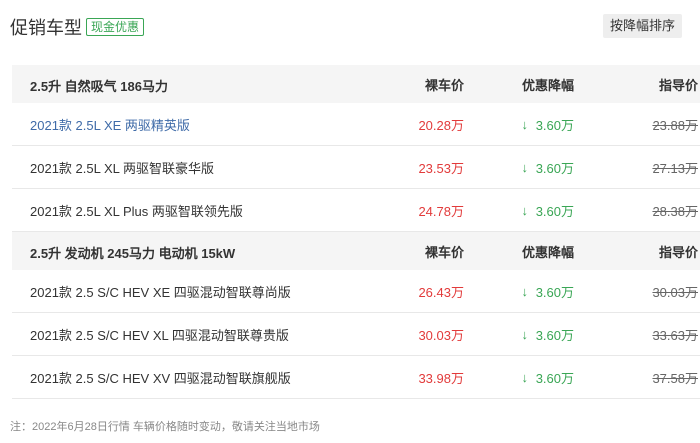 Image resolution: width=700 pixels, height=443 pixels. Describe the element at coordinates (356, 84) in the screenshot. I see `group-header: 2.5升 自然吸气 186马力 裸车价 优惠降幅 指导价` at that location.